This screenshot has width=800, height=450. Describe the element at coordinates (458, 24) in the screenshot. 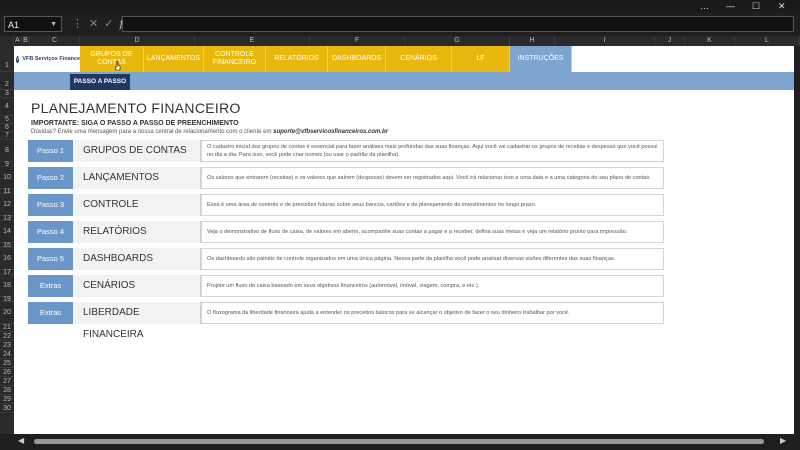

I see `formula-input` at that location.